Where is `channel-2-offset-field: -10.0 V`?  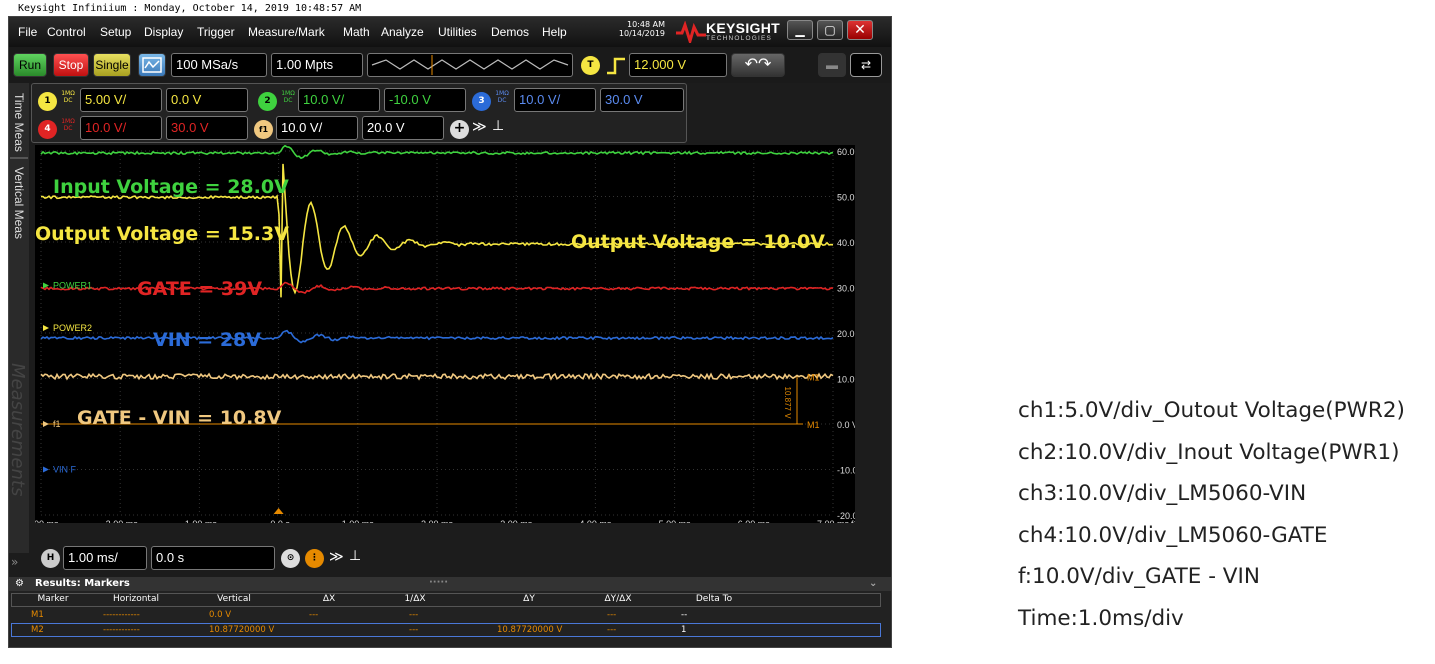
channel-2-offset-field: -10.0 V is located at coordinates (425, 100).